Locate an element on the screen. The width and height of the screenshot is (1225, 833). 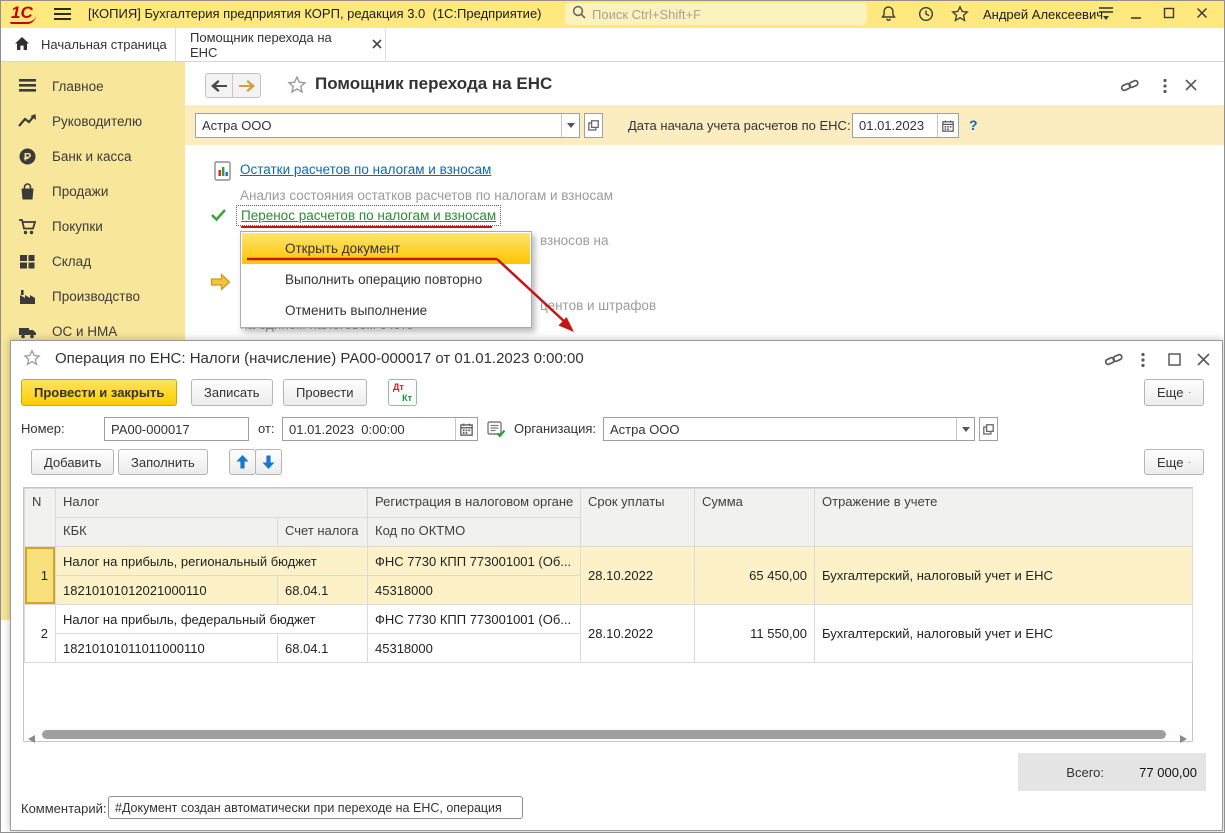
comment-input is located at coordinates (315, 807).